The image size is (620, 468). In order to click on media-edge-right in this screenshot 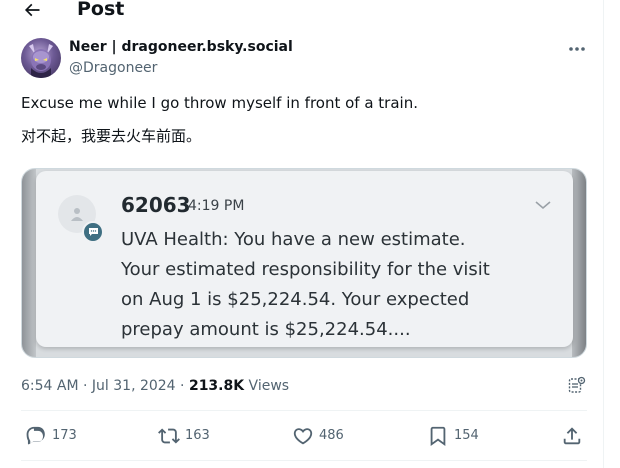, I will do `click(579, 263)`.